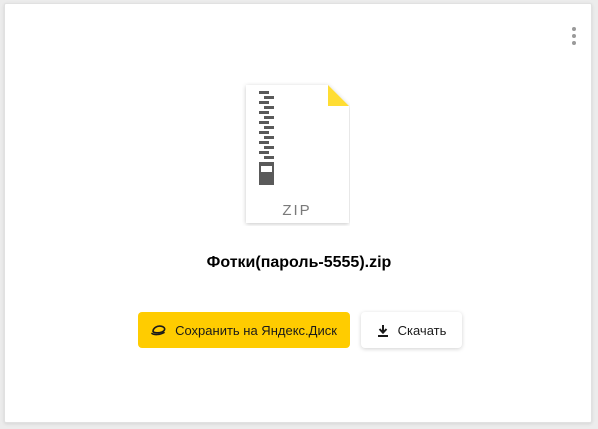 This screenshot has width=598, height=429. Describe the element at coordinates (422, 330) in the screenshot. I see `download-button-label: Скачать` at that location.